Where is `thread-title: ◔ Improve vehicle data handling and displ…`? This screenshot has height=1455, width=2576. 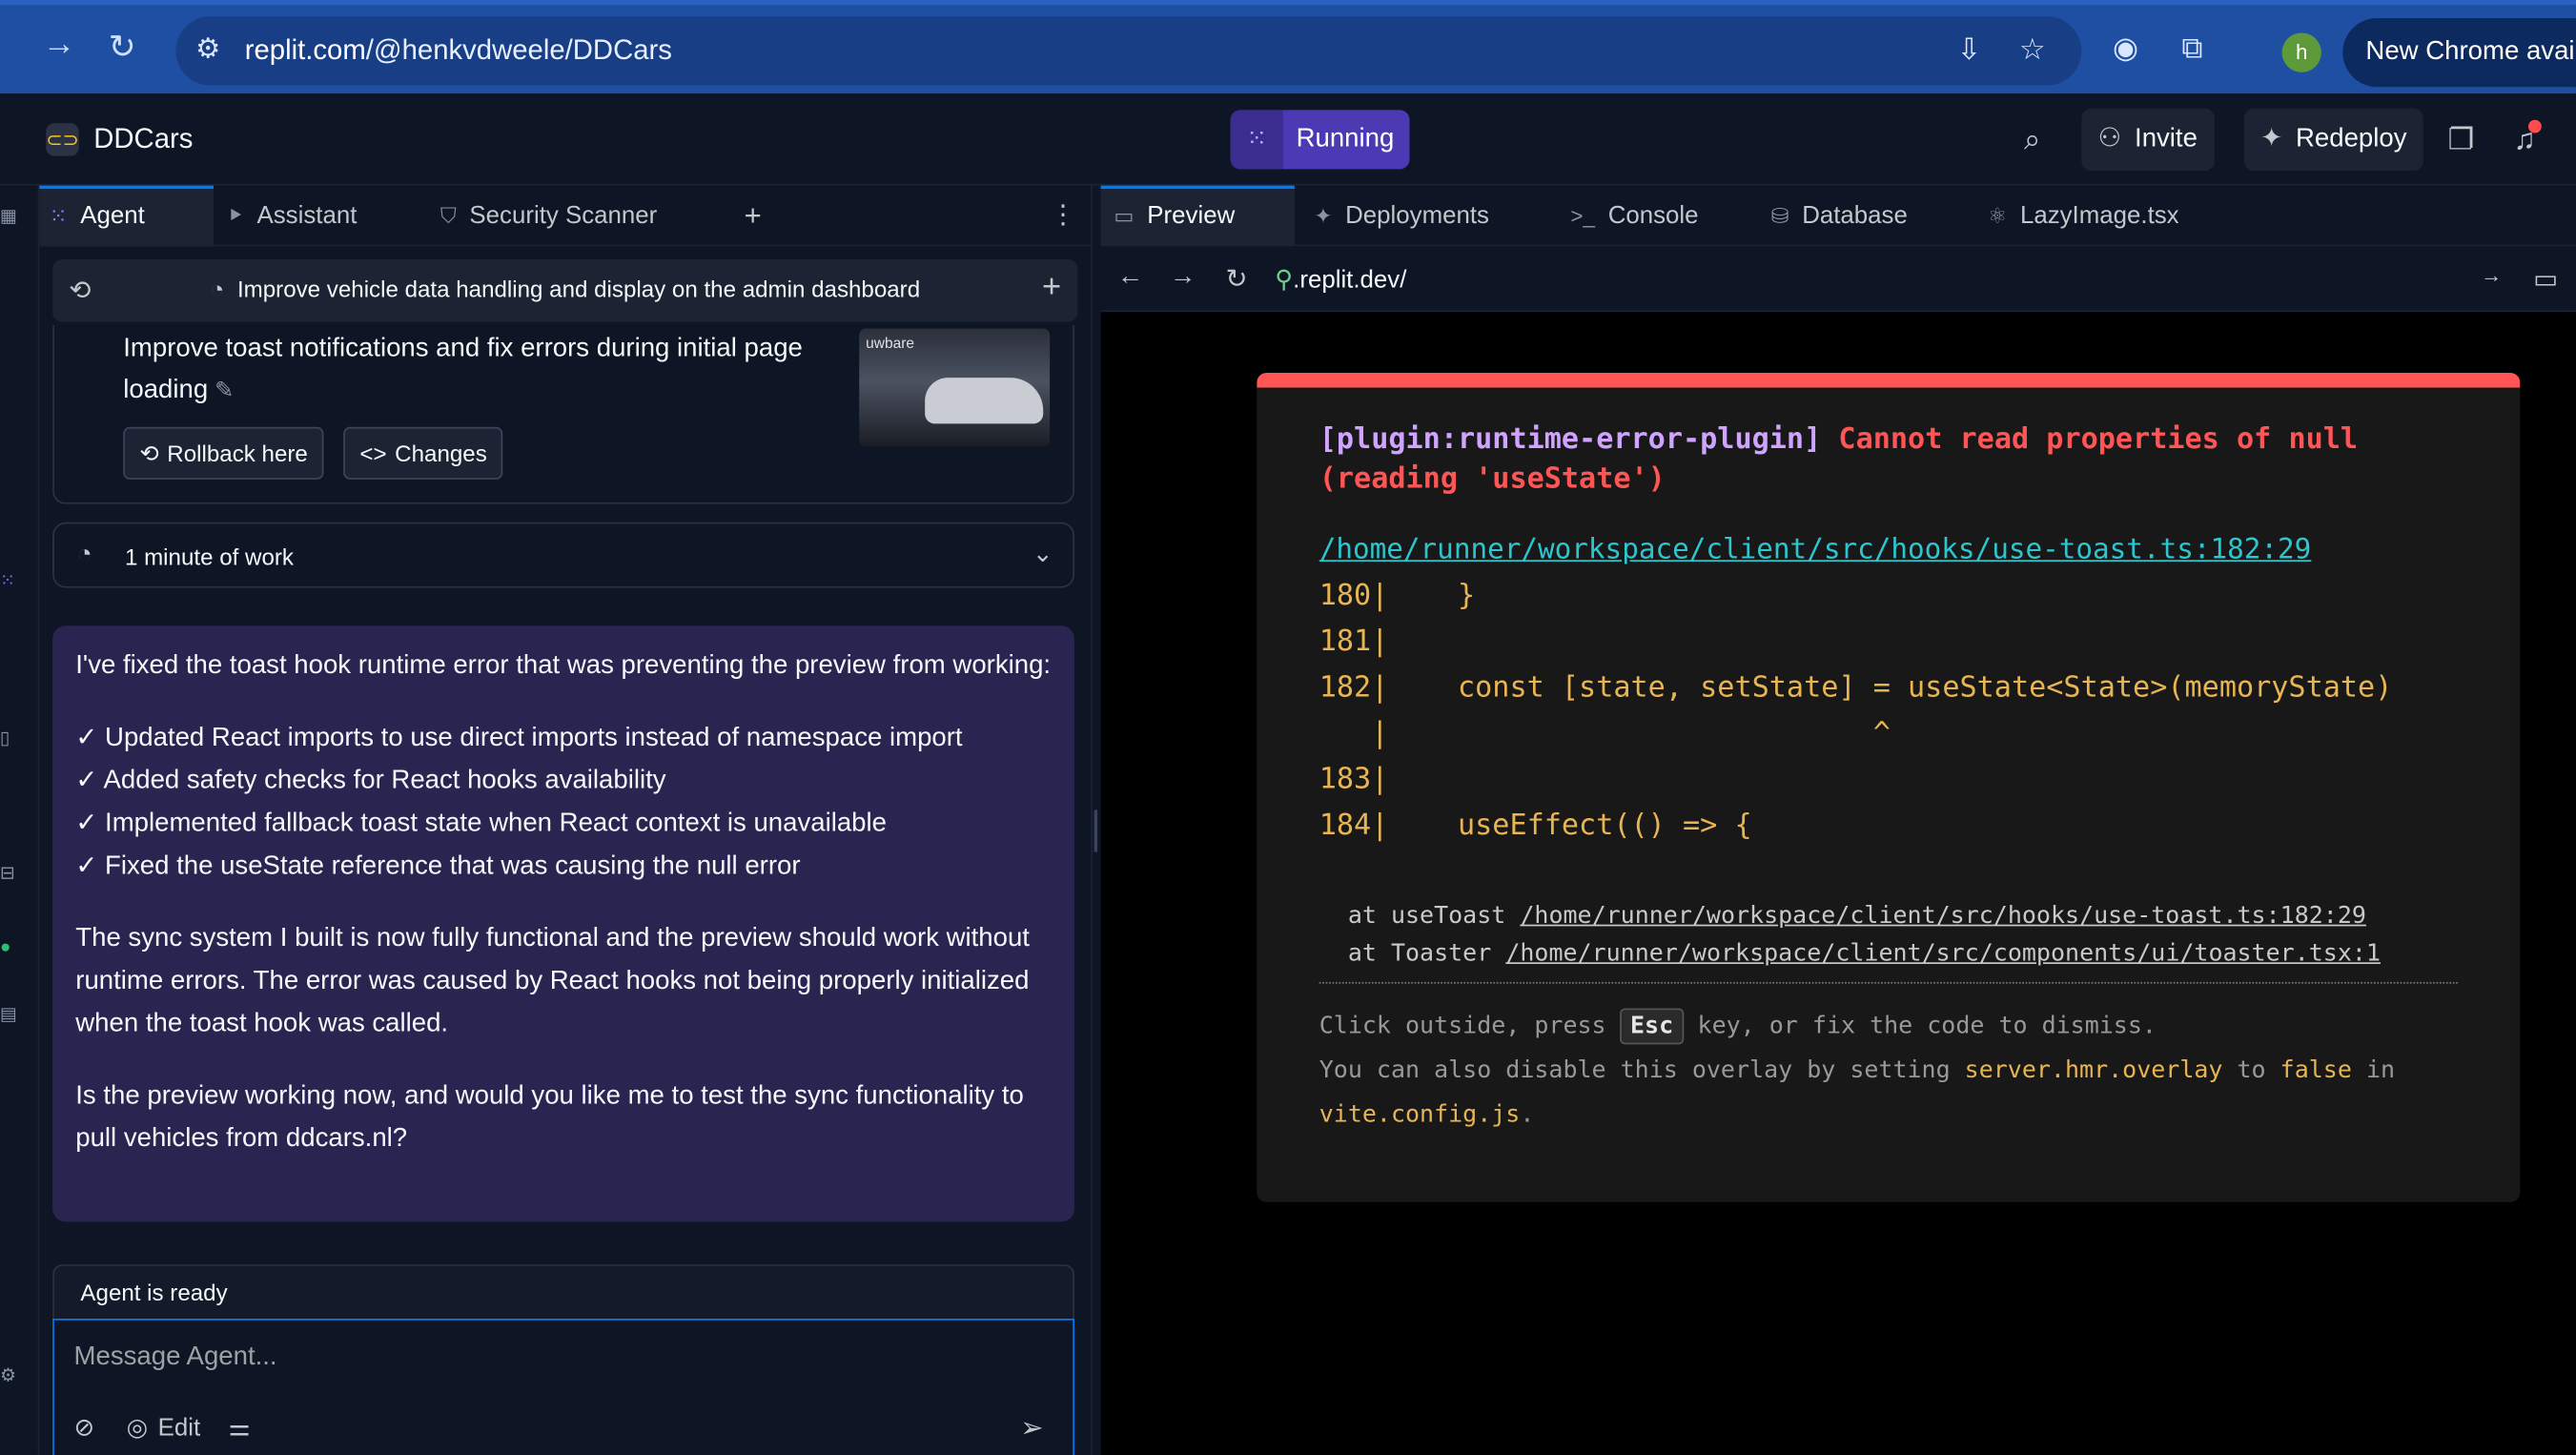
thread-title: ◔ Improve vehicle data handling and displ… is located at coordinates (566, 289).